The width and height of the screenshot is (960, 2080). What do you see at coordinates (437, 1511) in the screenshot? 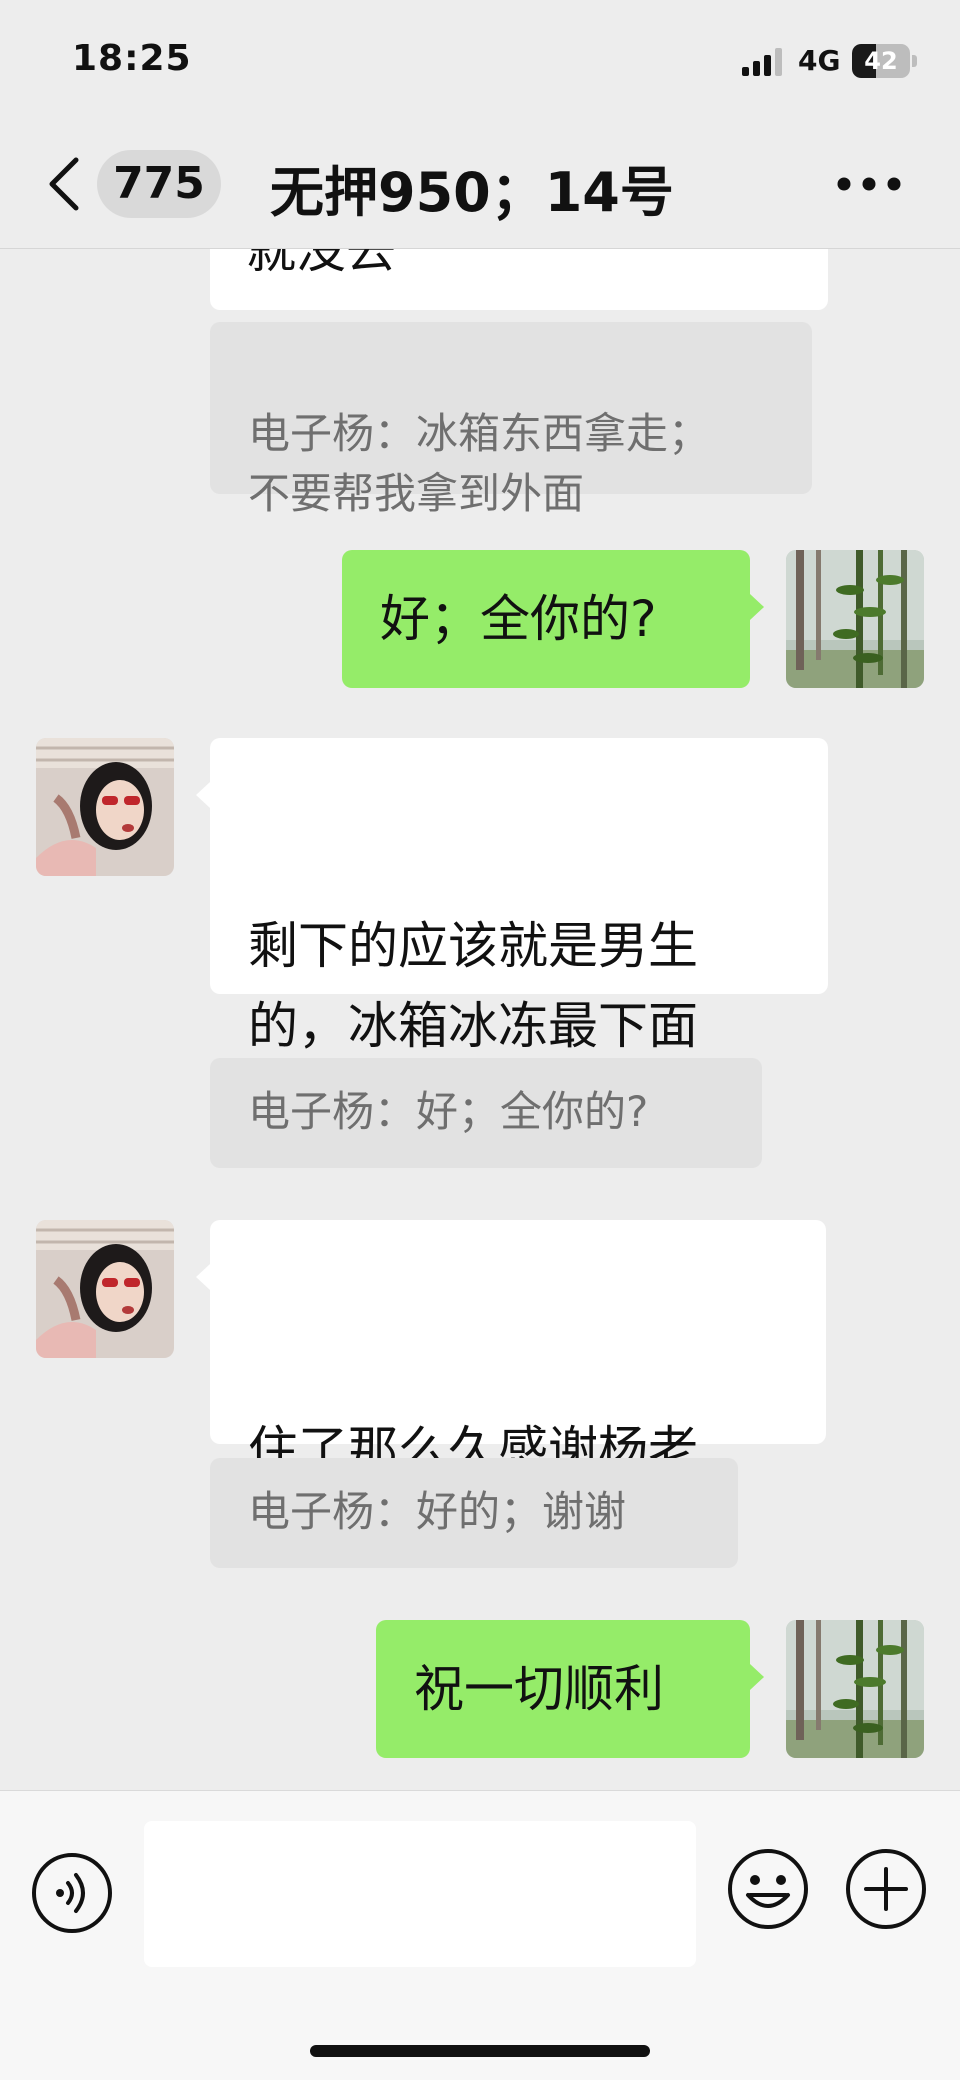
I see `quoted-text: 电子杨：好的；谢谢` at bounding box center [437, 1511].